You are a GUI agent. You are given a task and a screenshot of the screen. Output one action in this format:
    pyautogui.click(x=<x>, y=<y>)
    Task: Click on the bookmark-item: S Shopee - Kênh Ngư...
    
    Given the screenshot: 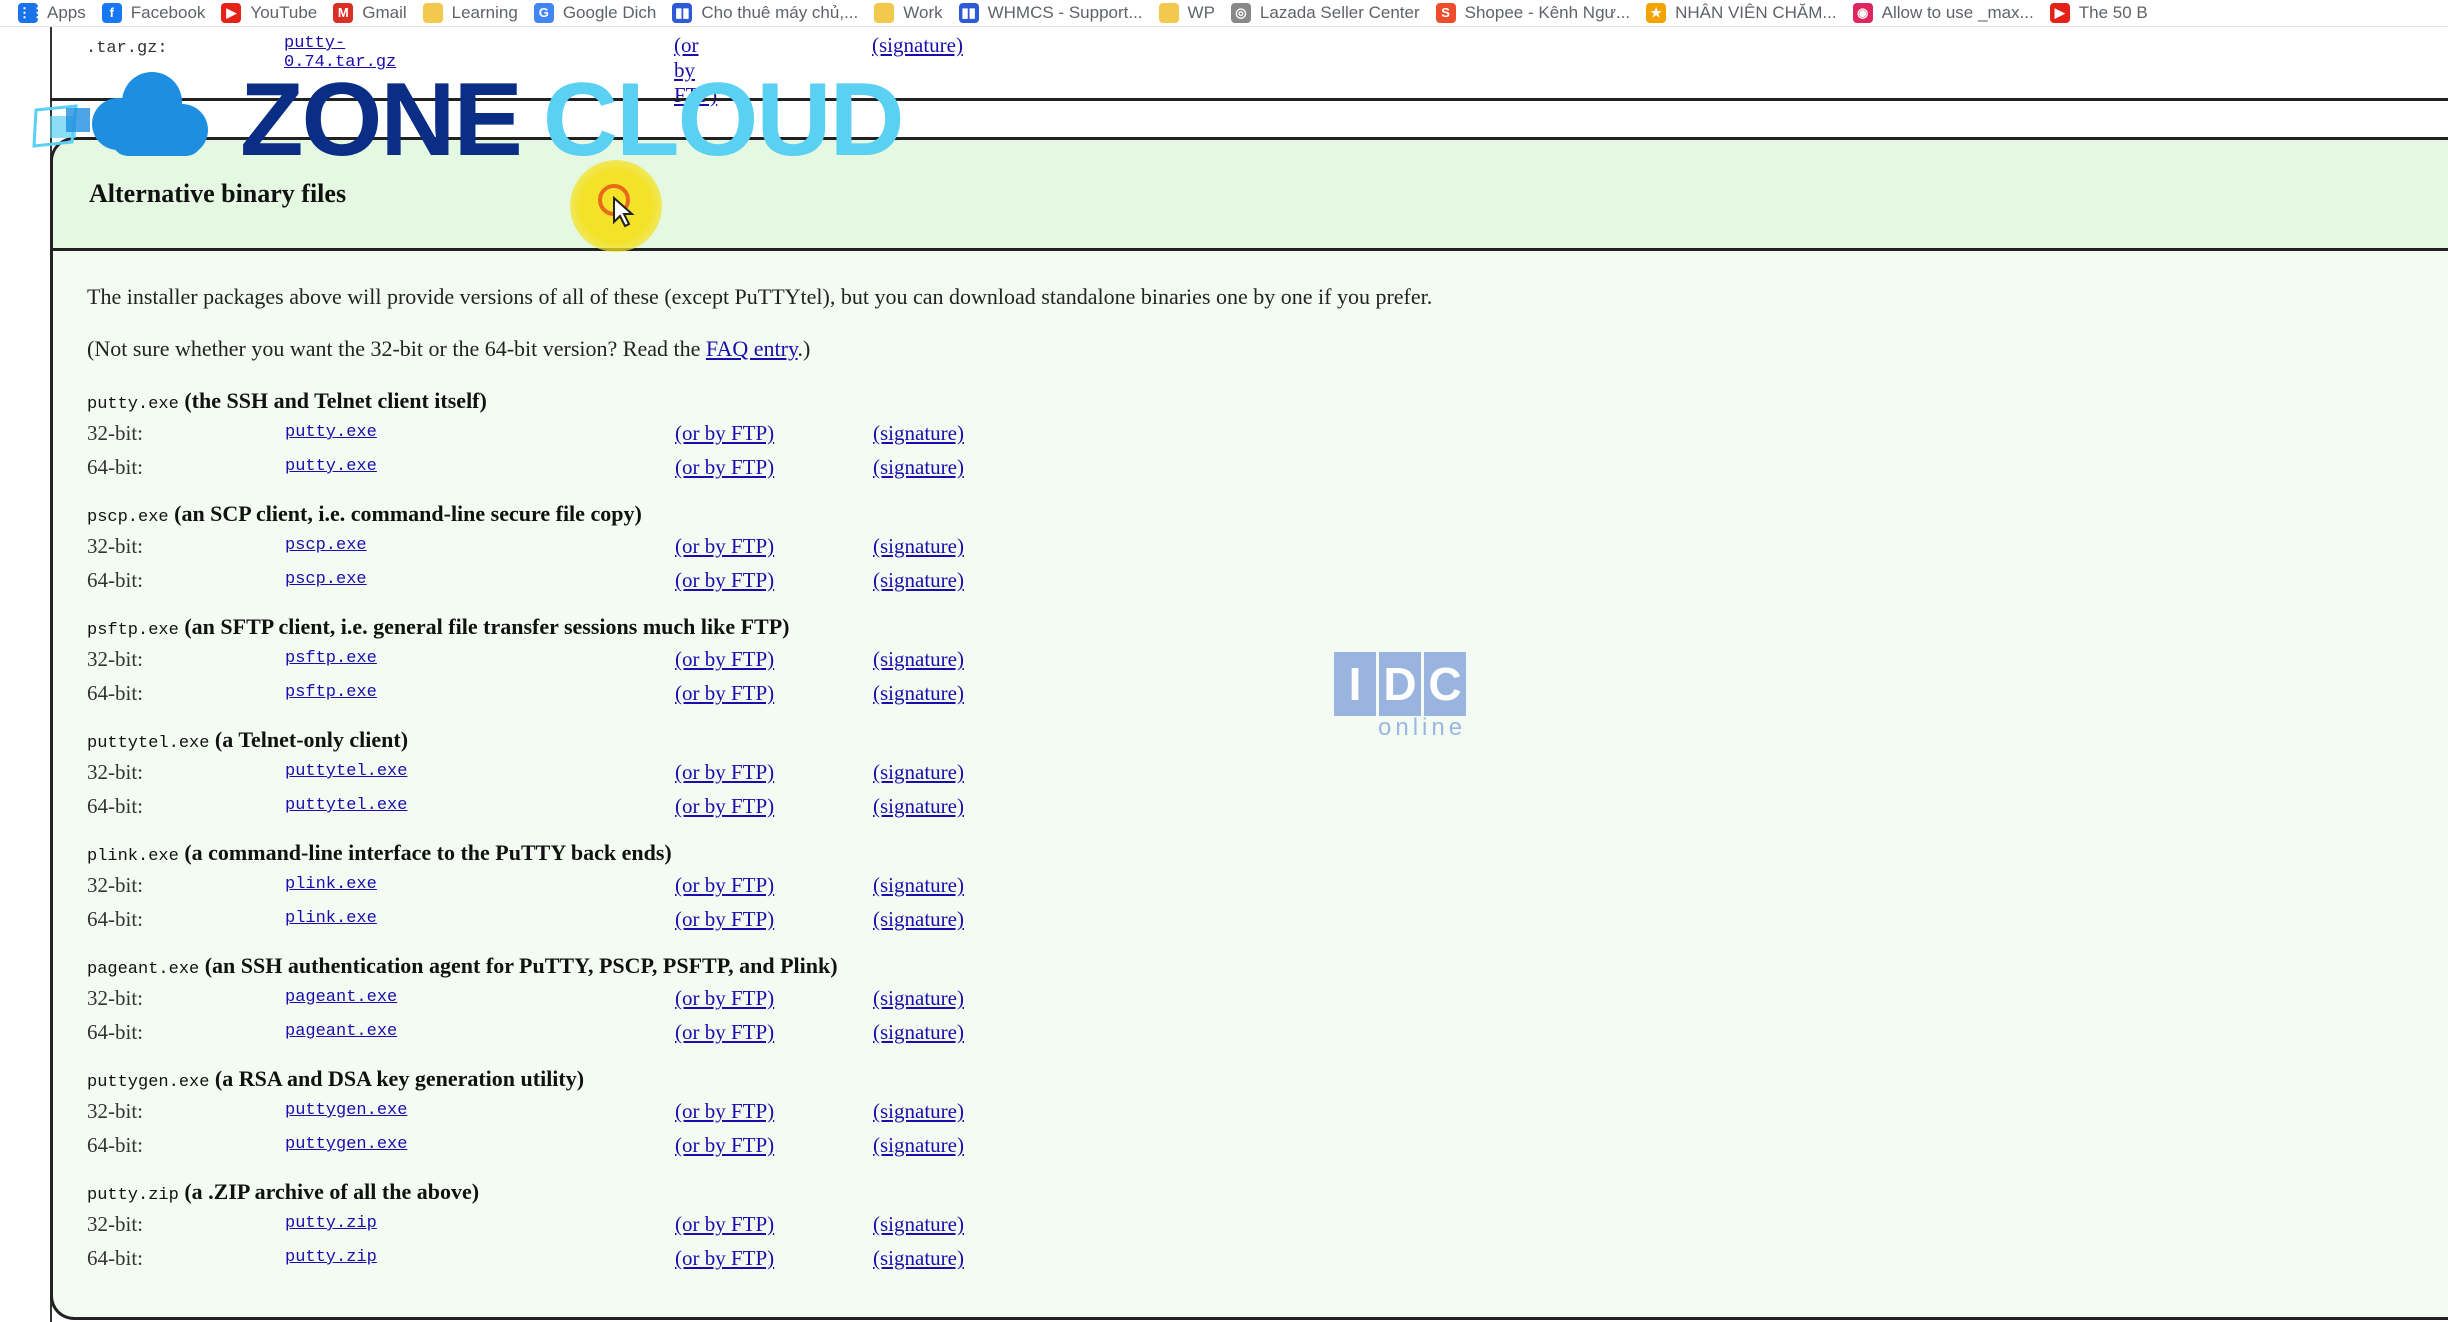 What is the action you would take?
    pyautogui.click(x=1532, y=13)
    